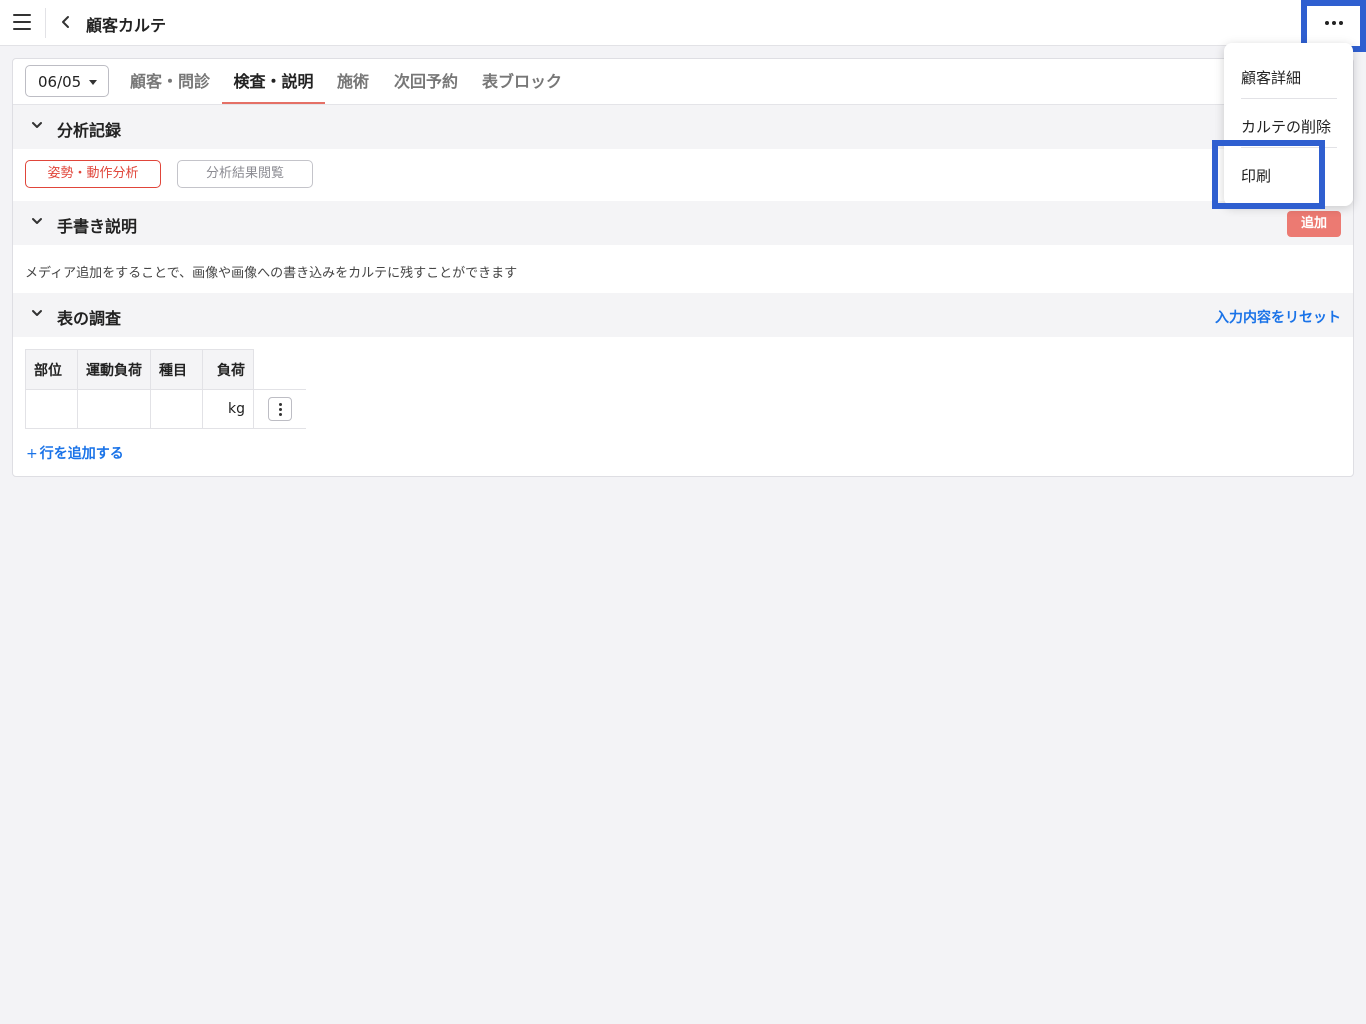 The width and height of the screenshot is (1366, 1024). What do you see at coordinates (89, 318) in the screenshot?
I see `survey-section-title: 表の調査` at bounding box center [89, 318].